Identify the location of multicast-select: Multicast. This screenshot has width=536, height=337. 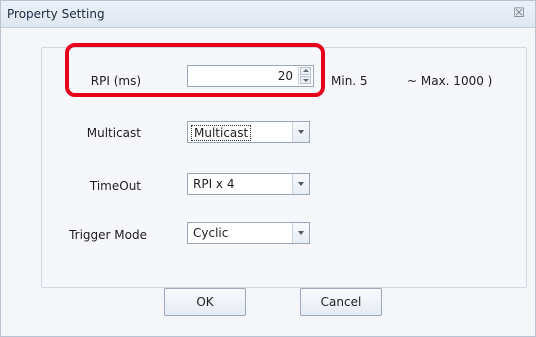
(248, 132).